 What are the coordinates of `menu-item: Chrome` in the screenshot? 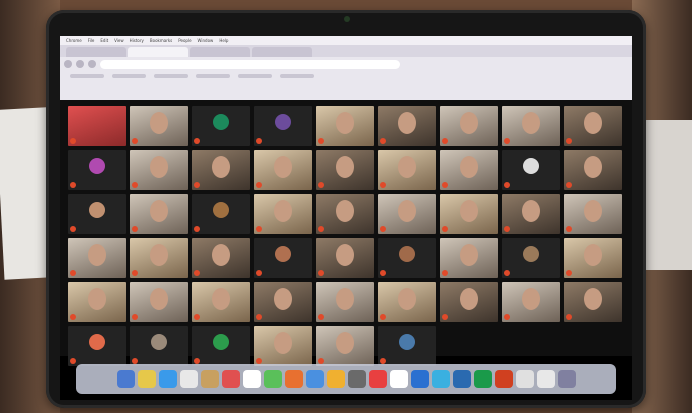 It's located at (74, 40).